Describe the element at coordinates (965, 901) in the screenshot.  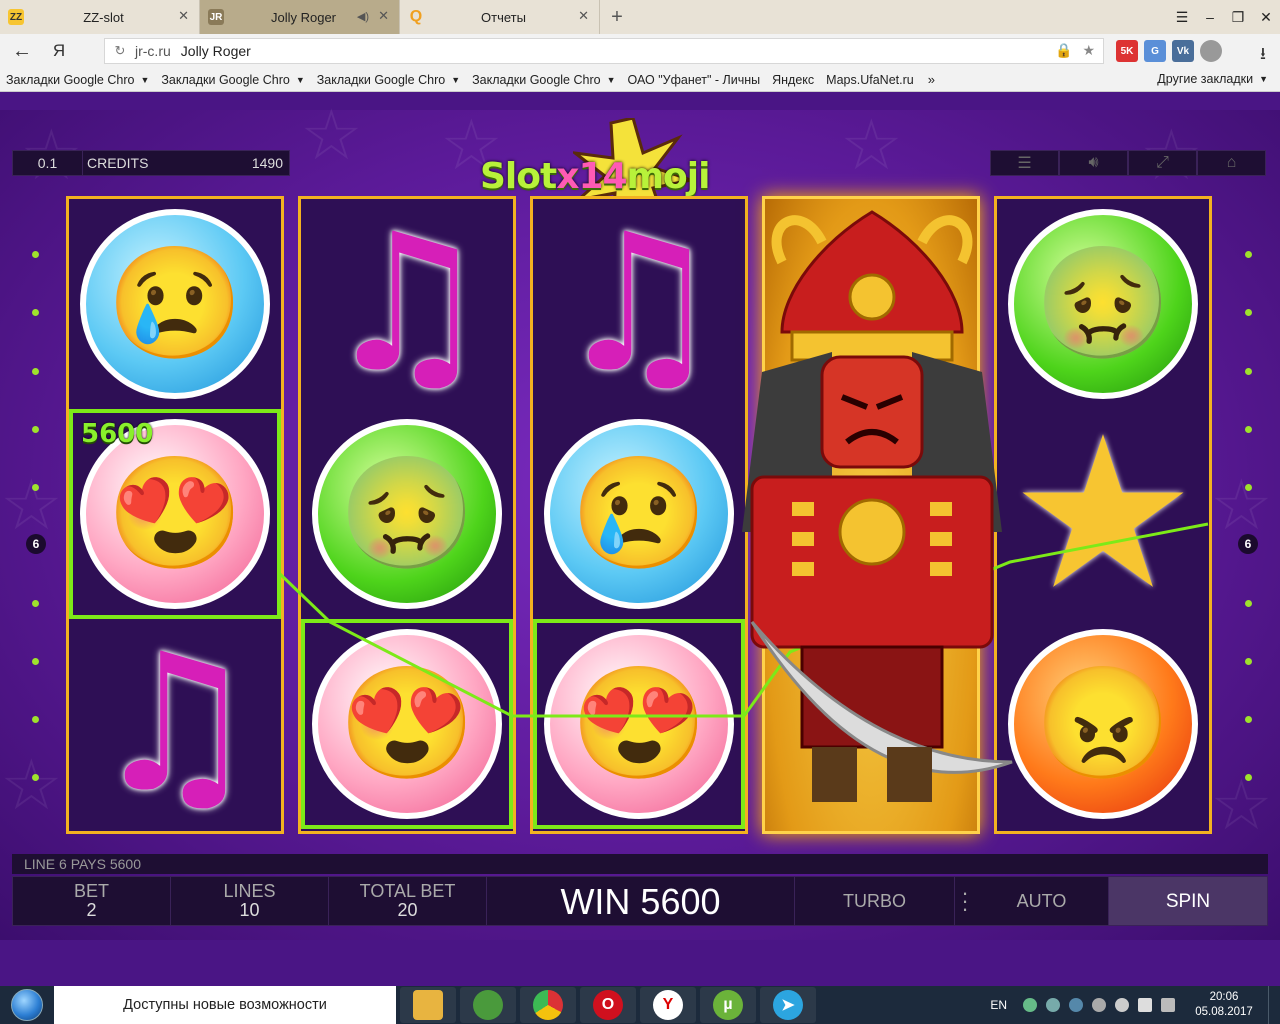
I see `more-options-icon: · · ·` at that location.